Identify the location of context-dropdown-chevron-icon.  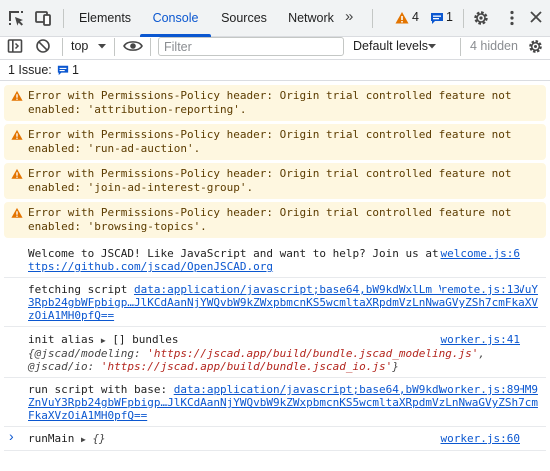
(102, 47).